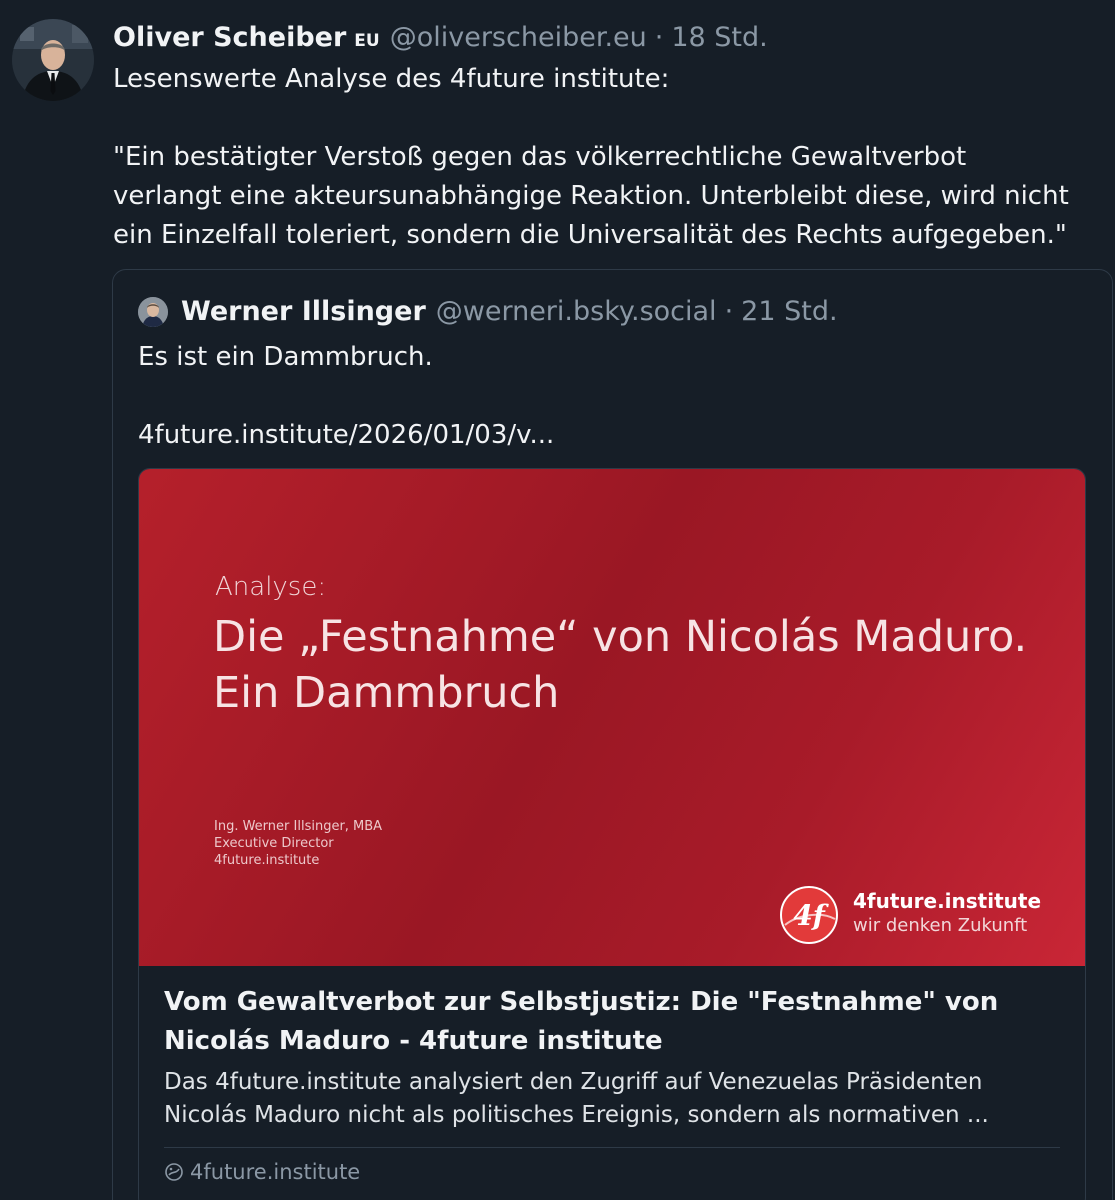 Image resolution: width=1115 pixels, height=1200 pixels. I want to click on thumbnail-headline-line: Ein Dammbruch, so click(386, 693).